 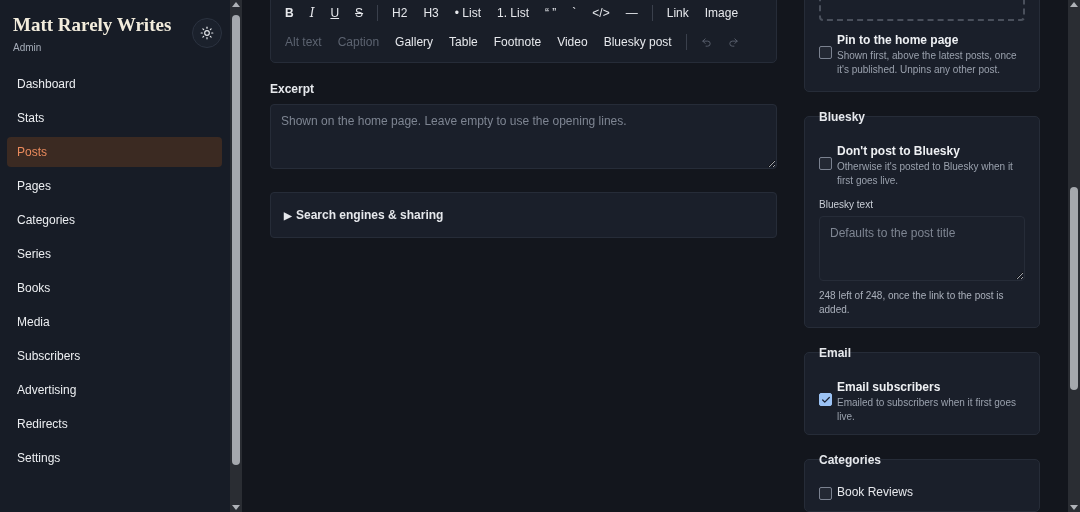 What do you see at coordinates (925, 174) in the screenshot?
I see `option-hint: Otherwise it's posted to Bluesky when it first goes live.` at bounding box center [925, 174].